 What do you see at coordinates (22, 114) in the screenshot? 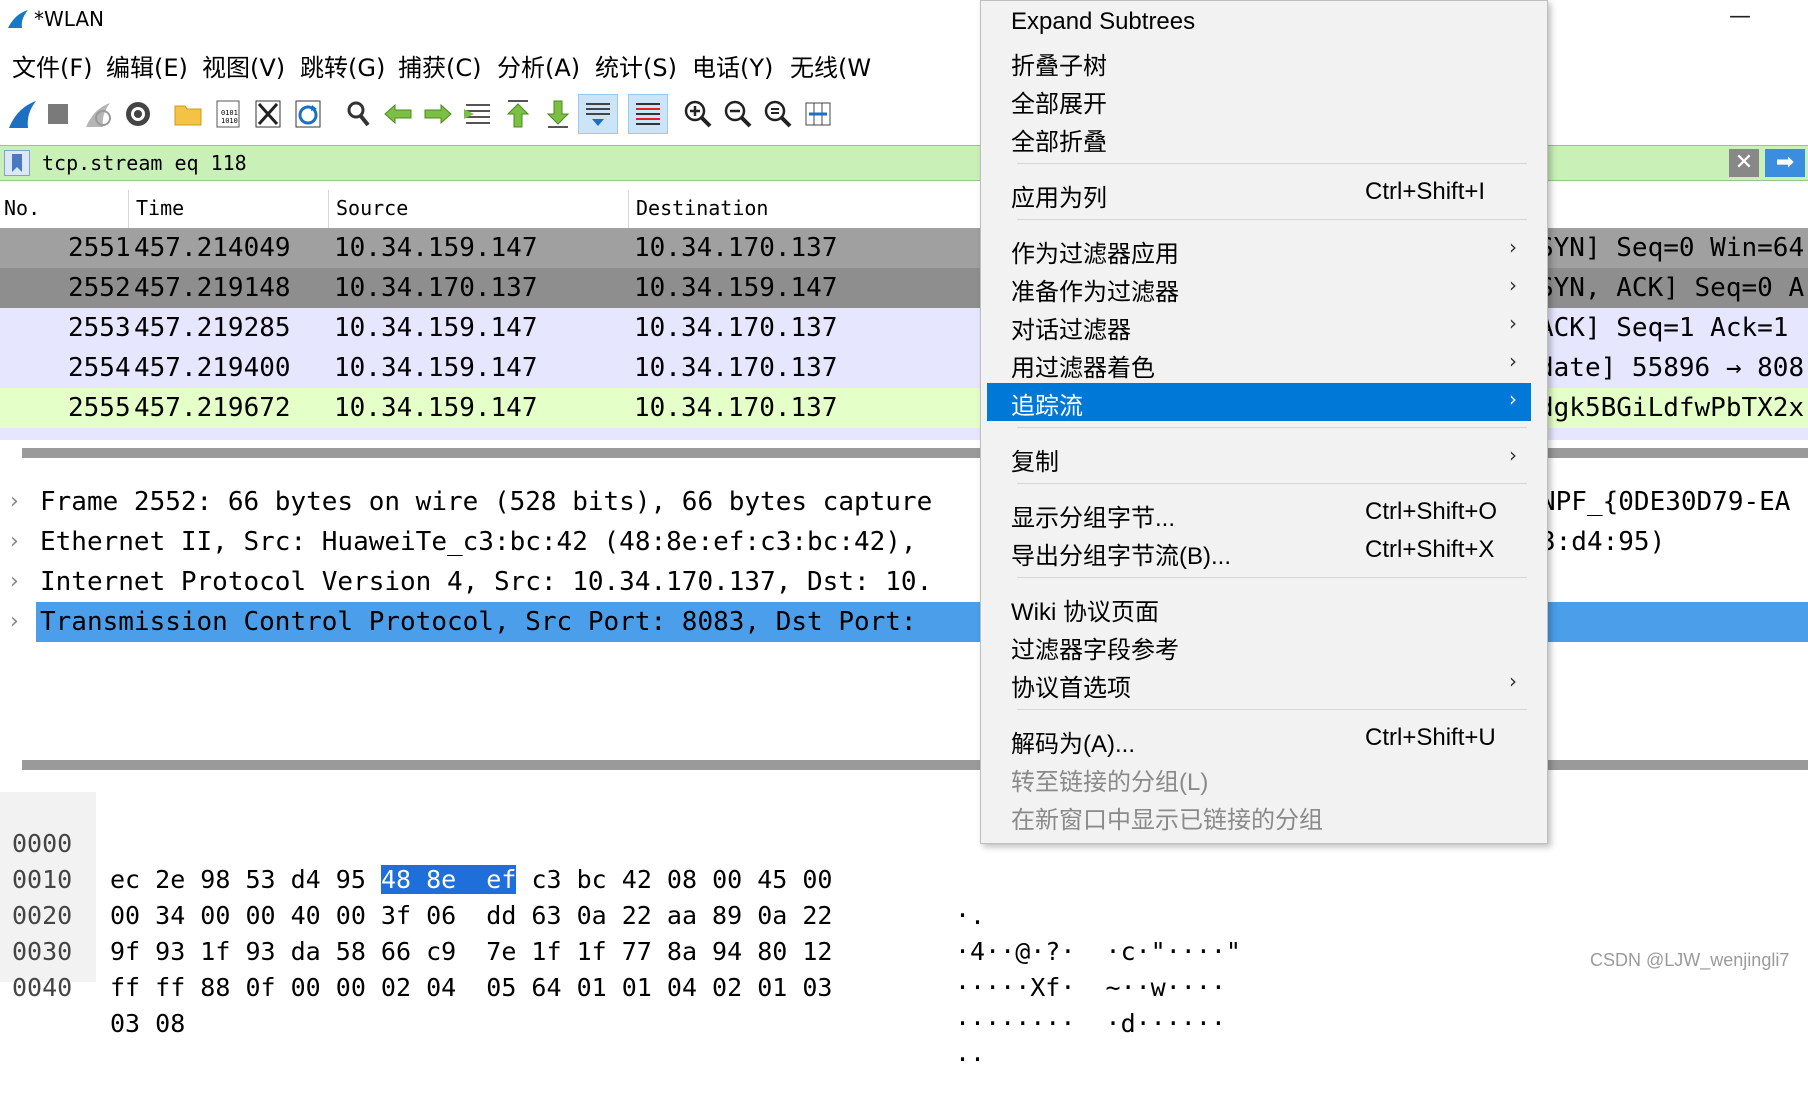
I see `start-capture-icon` at bounding box center [22, 114].